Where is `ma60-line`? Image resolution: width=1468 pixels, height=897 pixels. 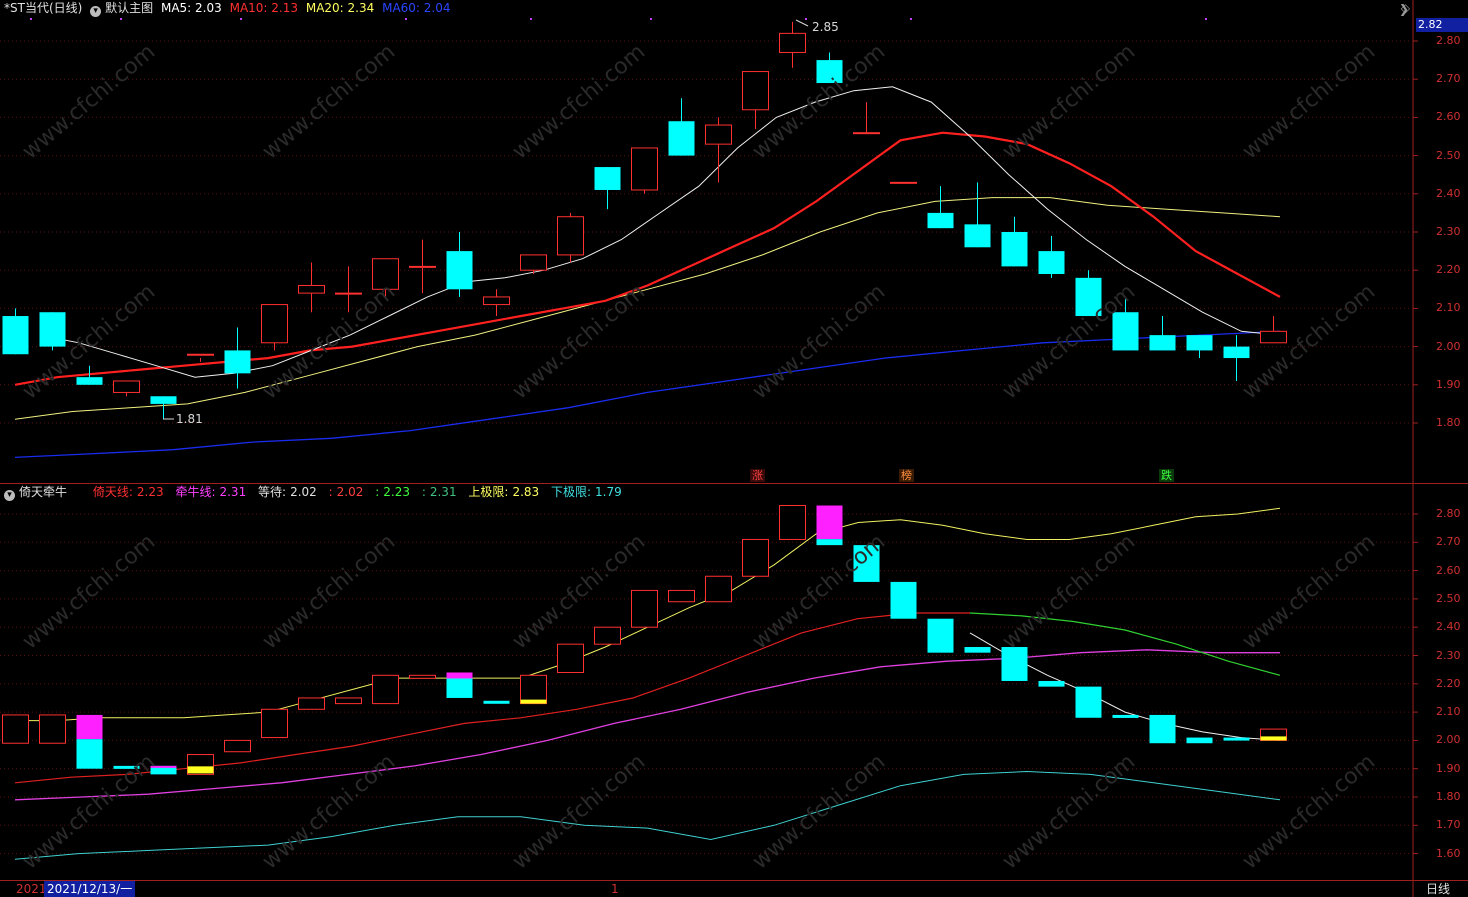
ma60-line is located at coordinates (647, 394).